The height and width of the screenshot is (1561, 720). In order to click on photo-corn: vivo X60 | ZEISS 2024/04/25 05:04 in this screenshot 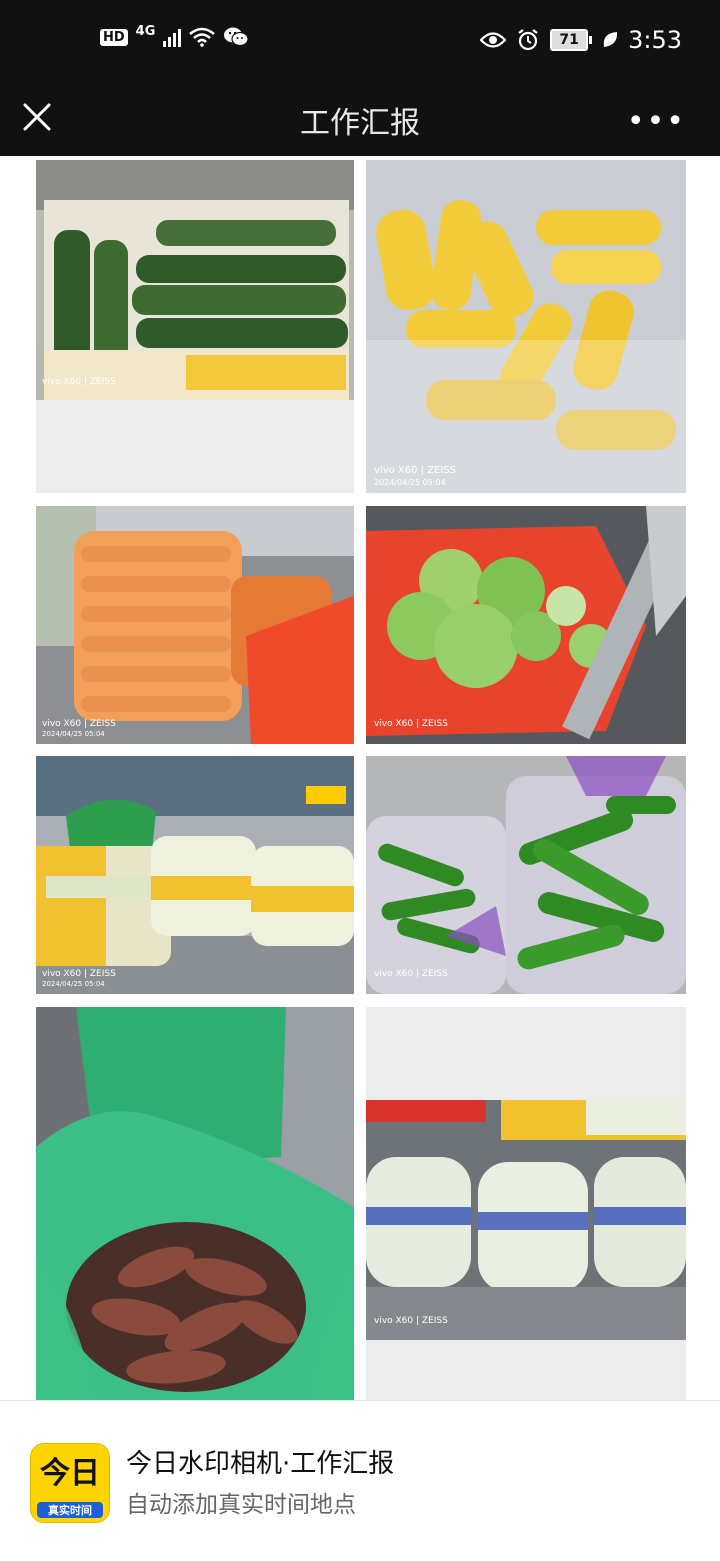, I will do `click(526, 326)`.